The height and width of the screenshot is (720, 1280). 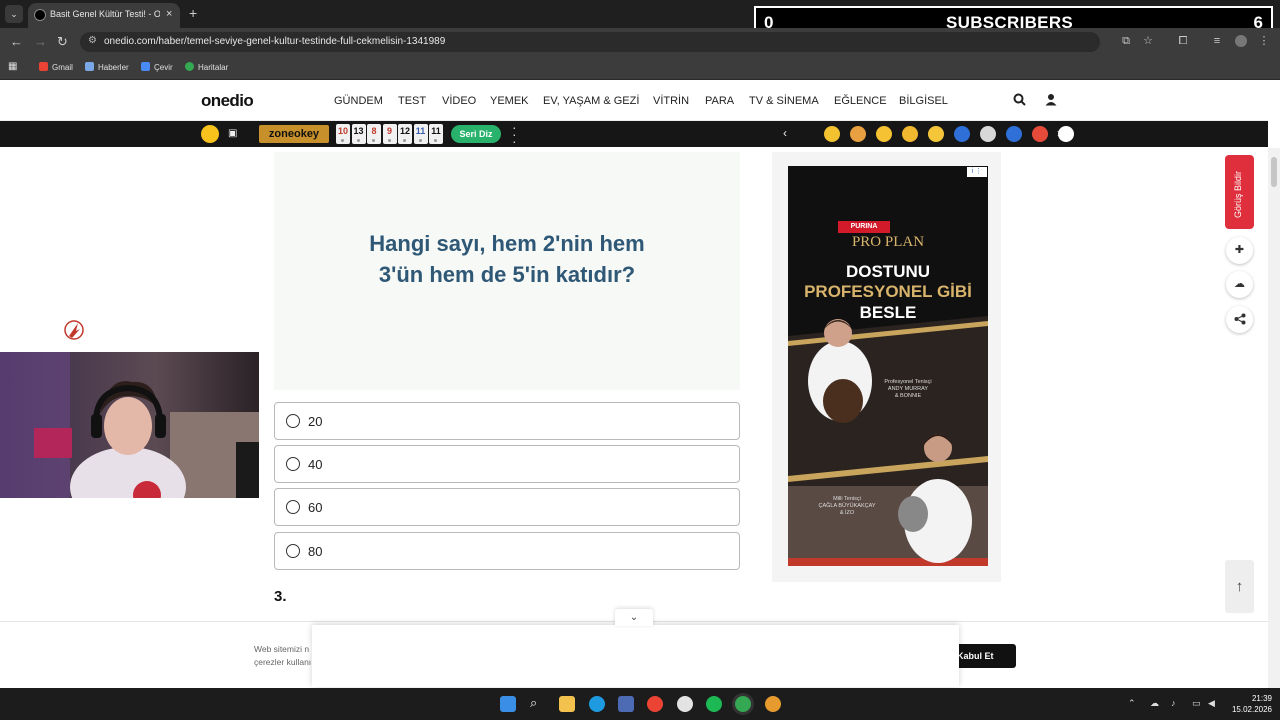 What do you see at coordinates (62, 42) in the screenshot?
I see `reload-icon: ↻` at bounding box center [62, 42].